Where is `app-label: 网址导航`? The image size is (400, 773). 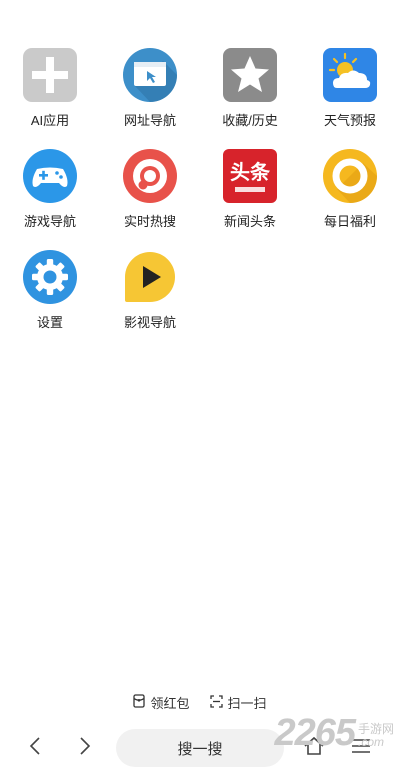 app-label: 网址导航 is located at coordinates (149, 120).